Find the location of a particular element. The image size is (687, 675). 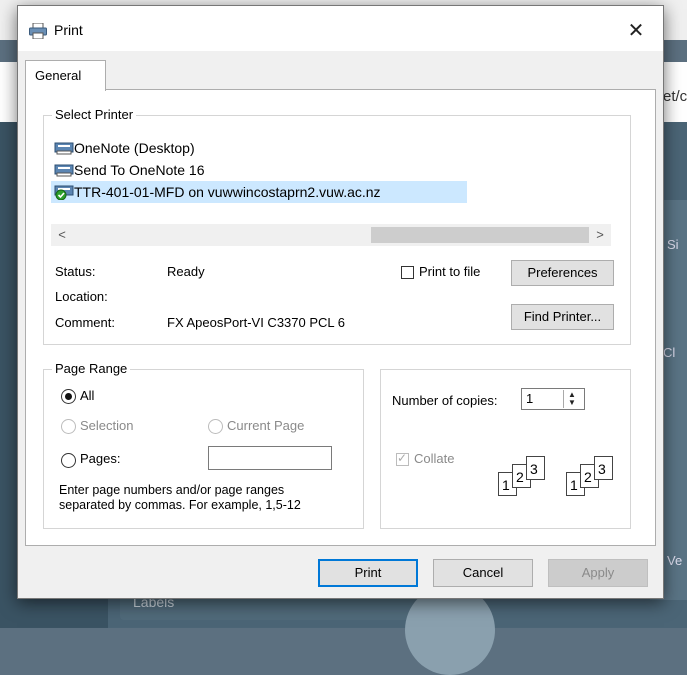

printer-name: Send To OneNote 16 is located at coordinates (139, 170).